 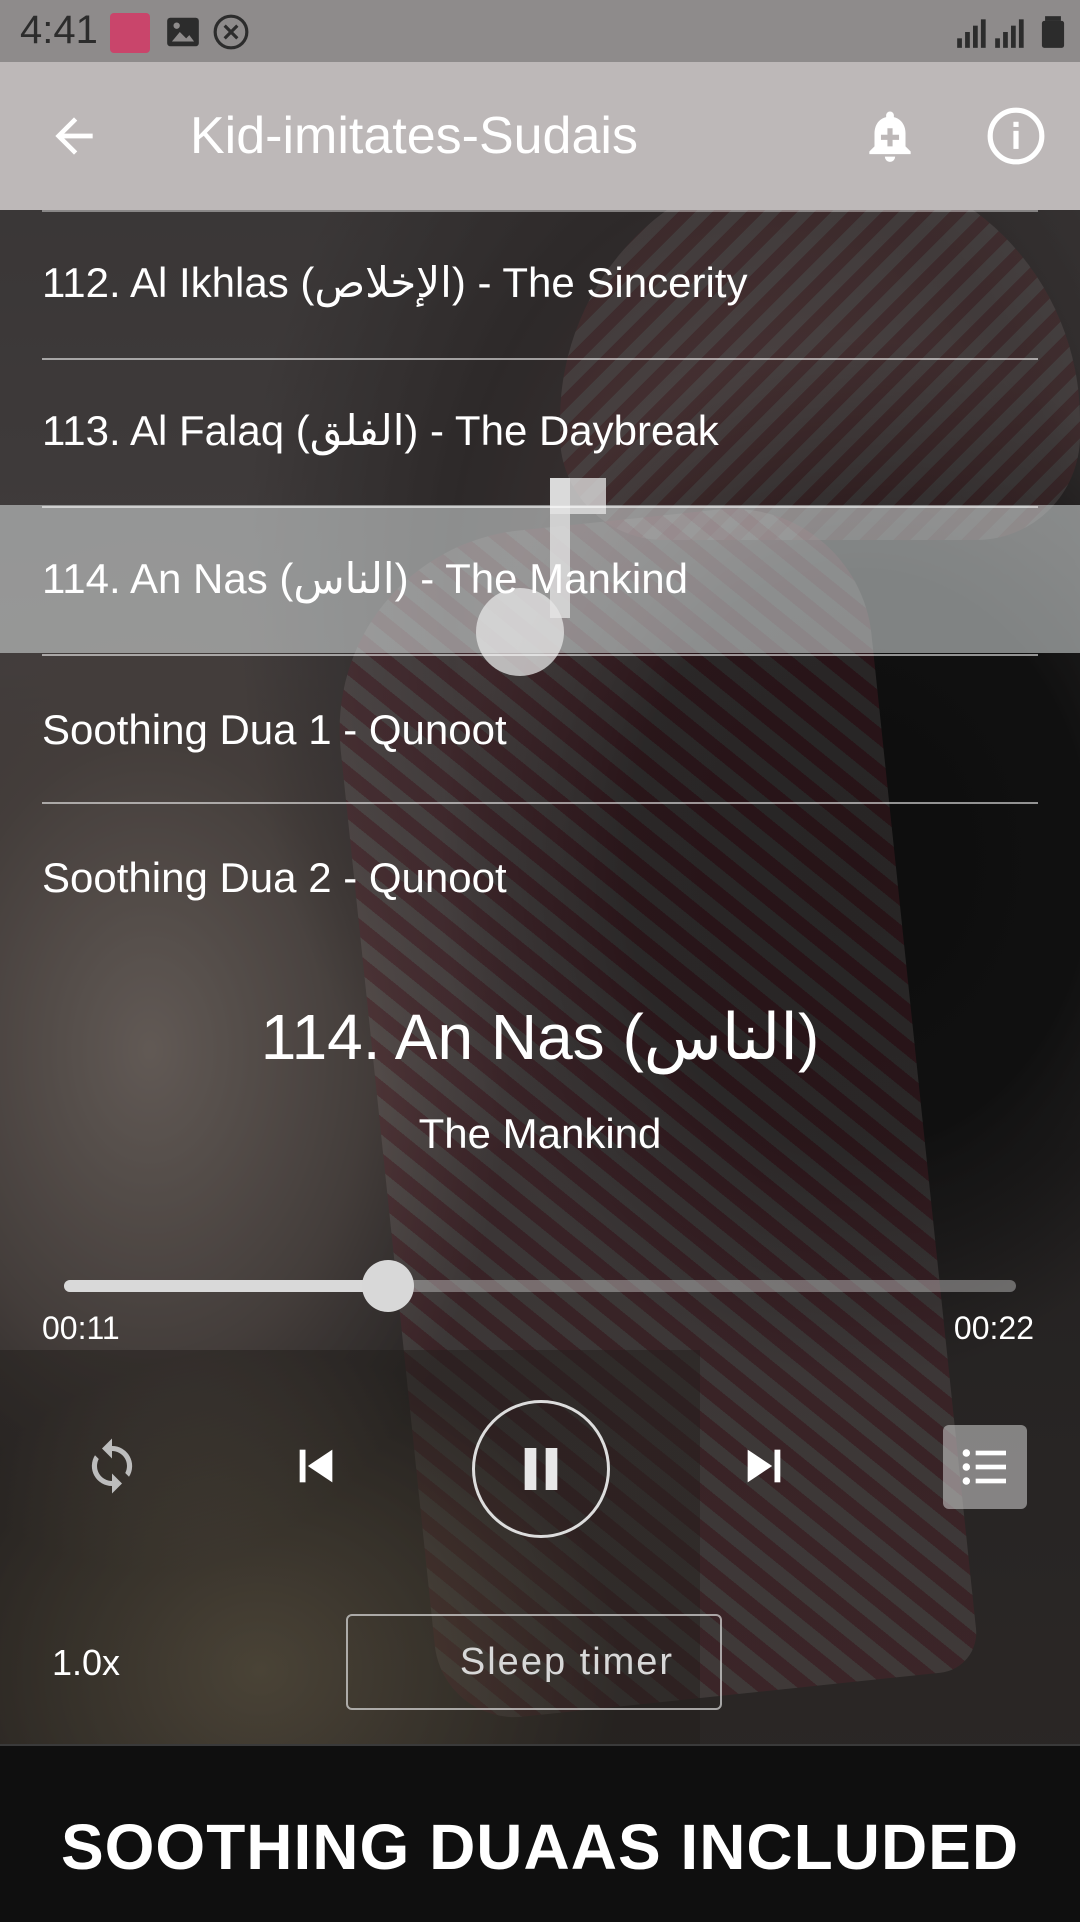 I want to click on skip-next-icon, so click(x=764, y=1466).